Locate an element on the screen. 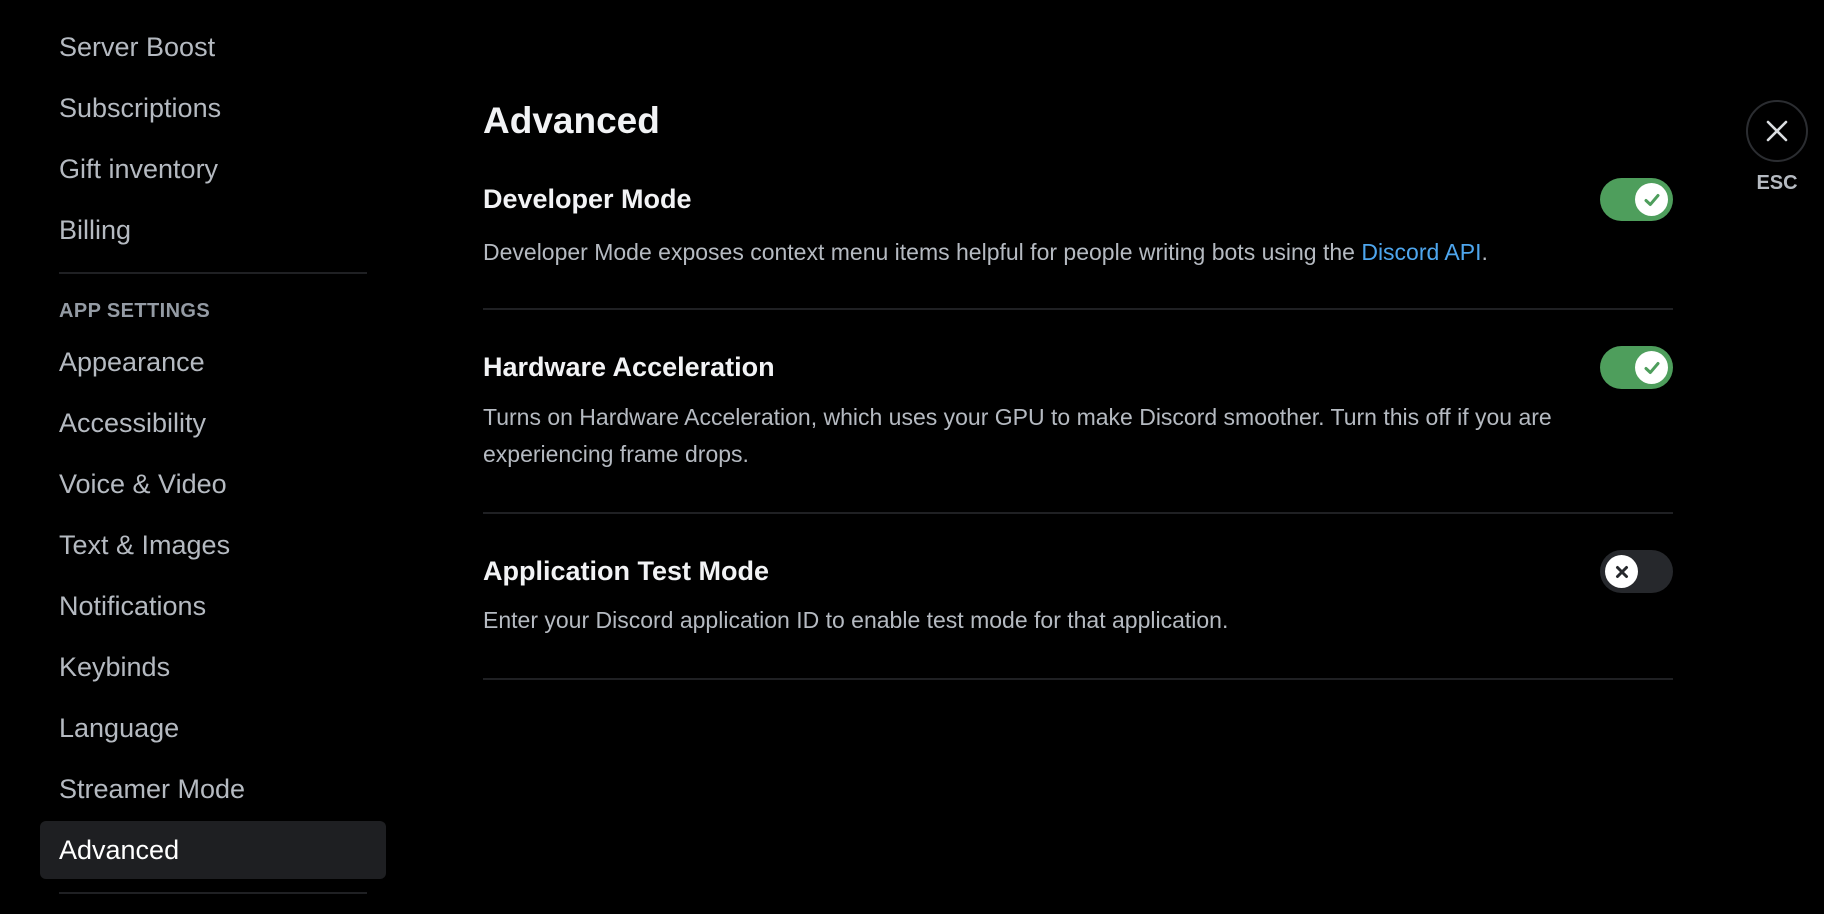 This screenshot has height=914, width=1824. x-icon is located at coordinates (1621, 571).